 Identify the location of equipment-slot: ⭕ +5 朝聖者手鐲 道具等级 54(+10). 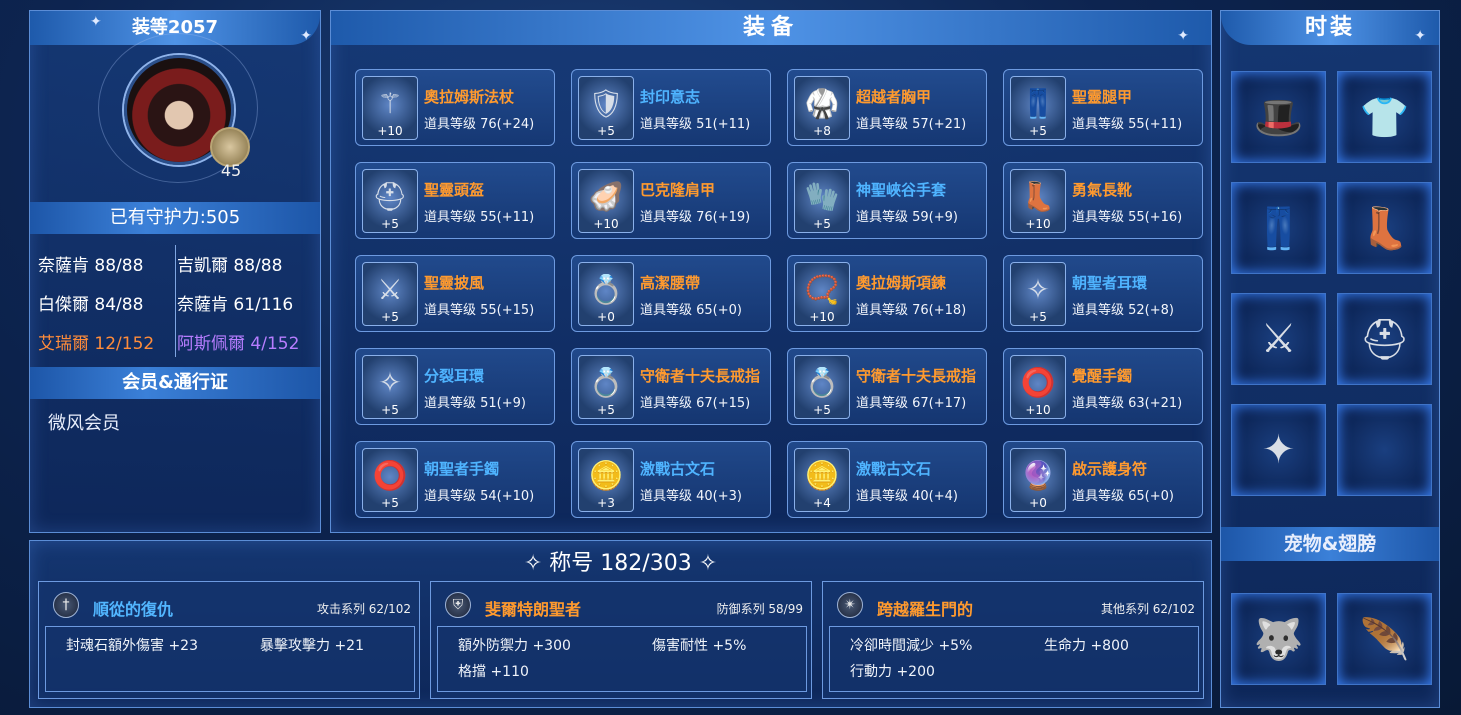
(455, 479).